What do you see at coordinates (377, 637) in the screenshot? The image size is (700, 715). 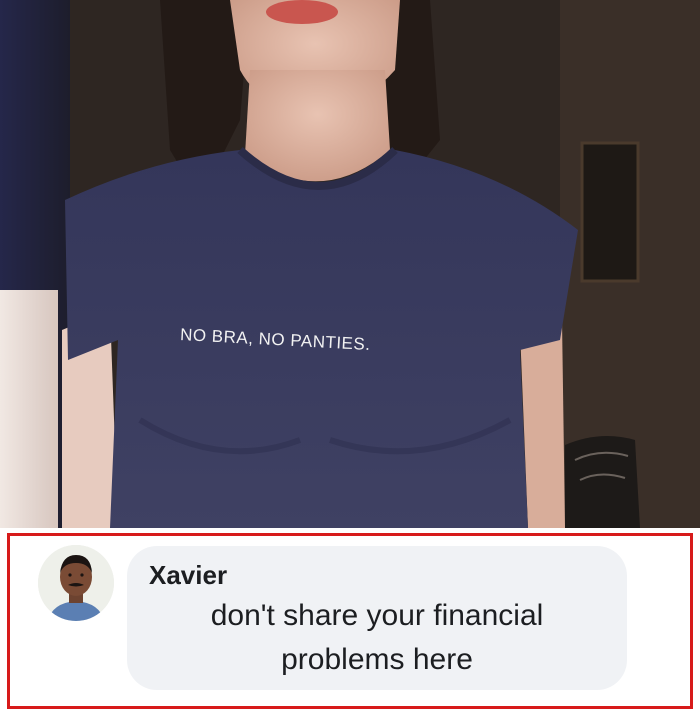 I see `comment-text: don't share your financial problems here` at bounding box center [377, 637].